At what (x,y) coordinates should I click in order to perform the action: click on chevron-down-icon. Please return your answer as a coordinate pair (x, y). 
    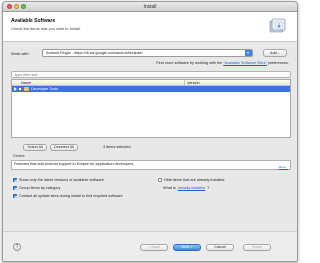
    Looking at the image, I should click on (248, 53).